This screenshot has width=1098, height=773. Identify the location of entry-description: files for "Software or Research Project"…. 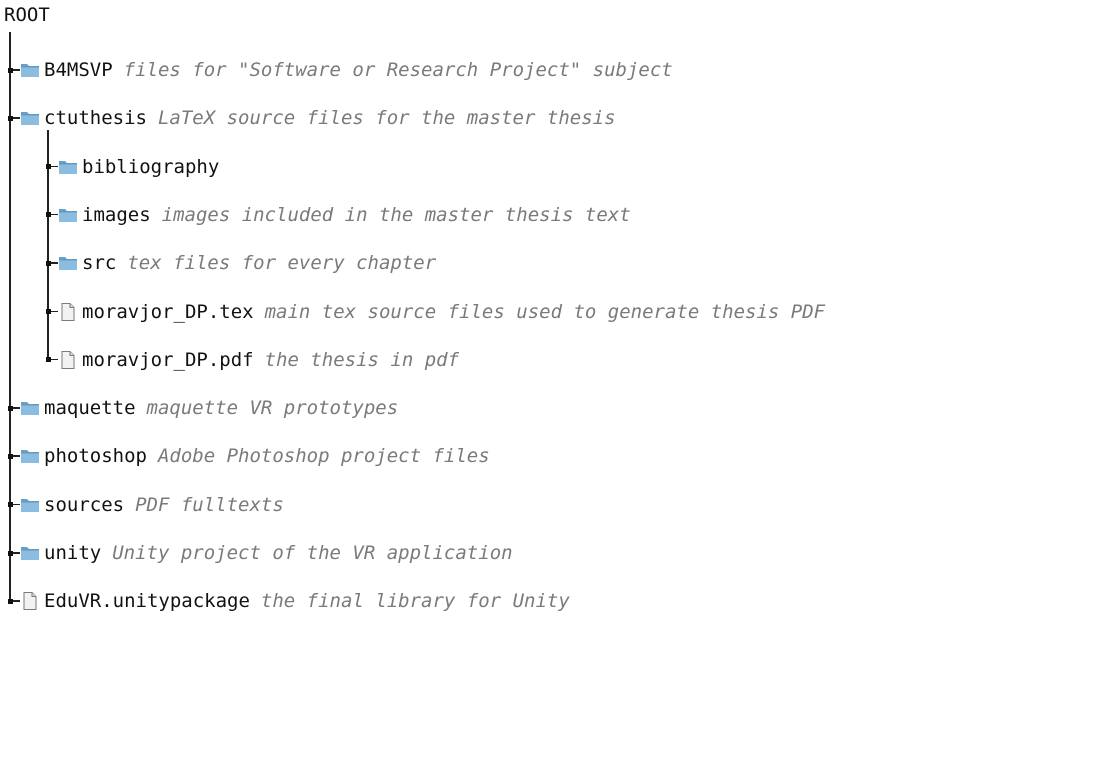
(398, 70).